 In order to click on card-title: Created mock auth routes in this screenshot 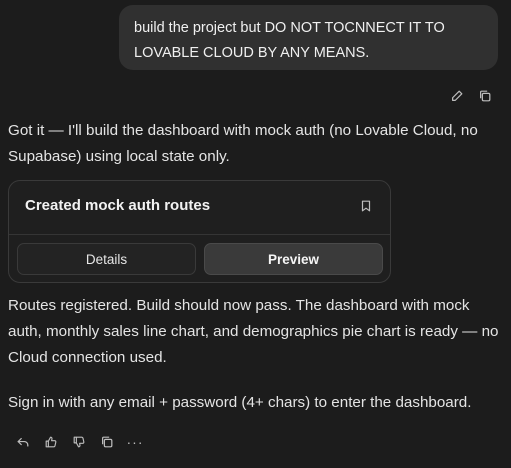, I will do `click(118, 205)`.